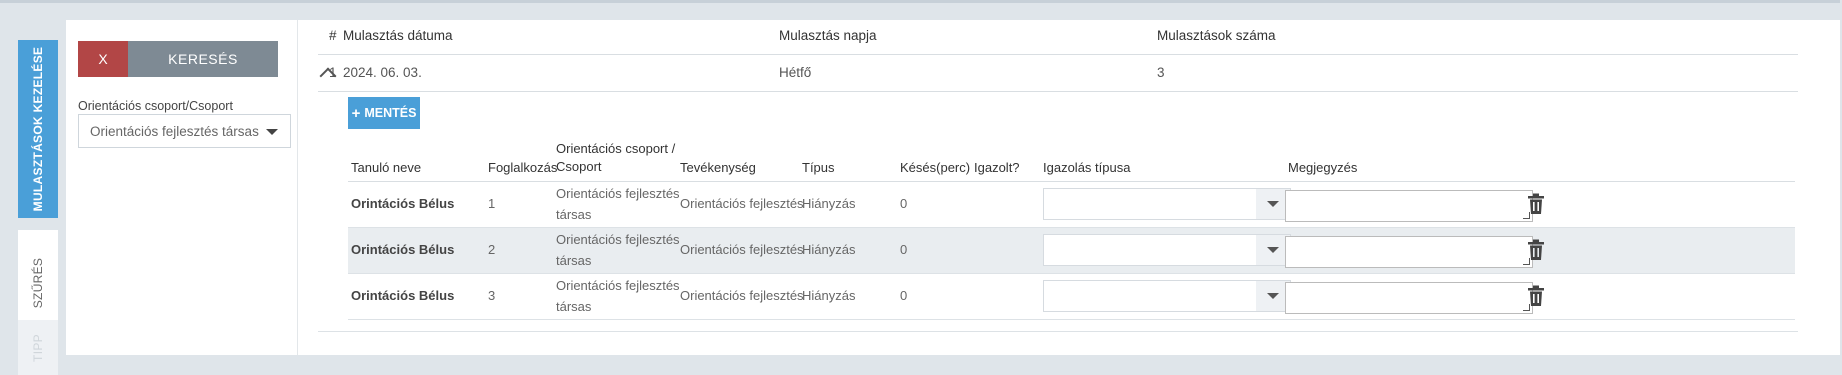  I want to click on col-header-group-line2: Csoport, so click(579, 166).